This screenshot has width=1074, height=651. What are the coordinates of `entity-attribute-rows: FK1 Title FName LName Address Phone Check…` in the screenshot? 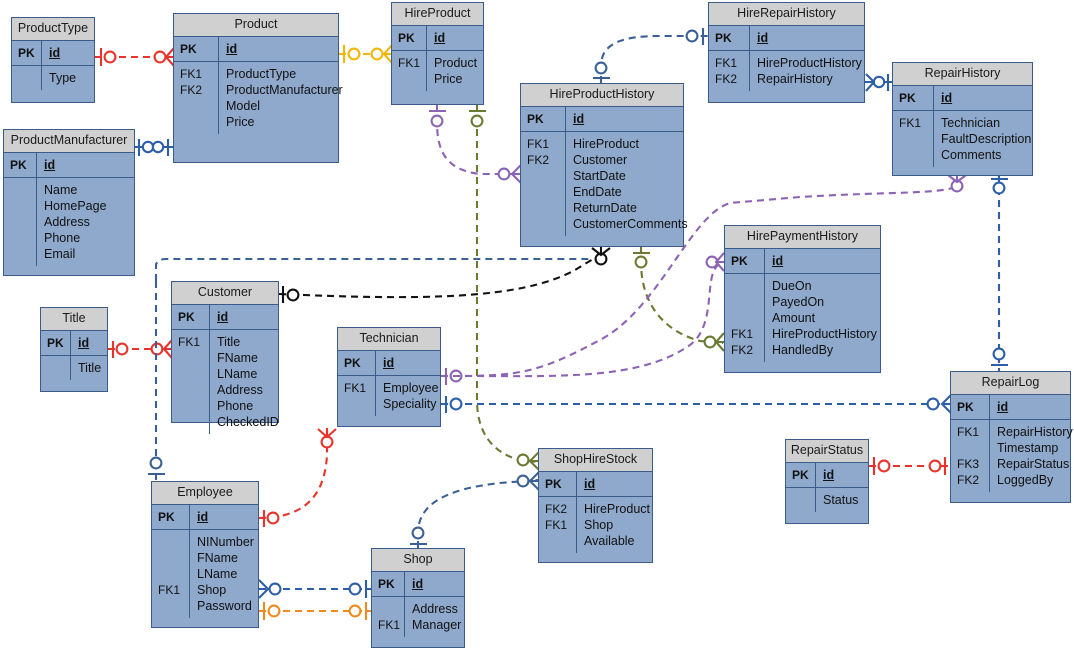 It's located at (225, 381).